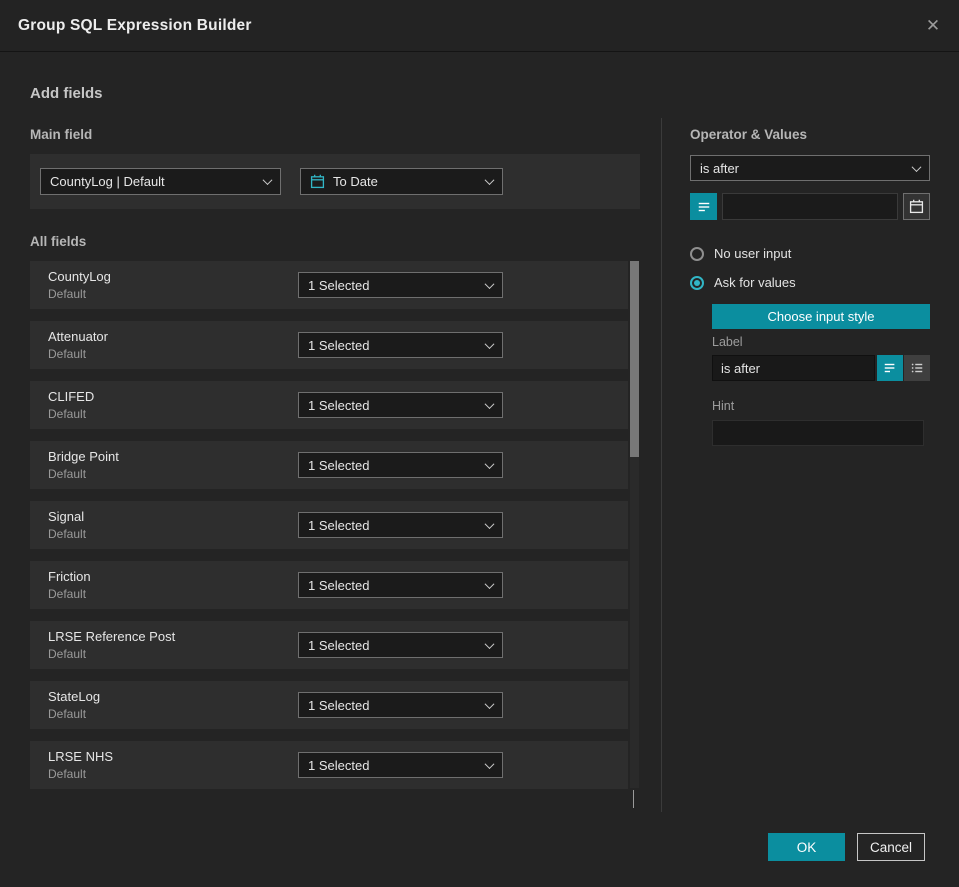 The image size is (959, 887). I want to click on input-style-single-line-button, so click(890, 368).